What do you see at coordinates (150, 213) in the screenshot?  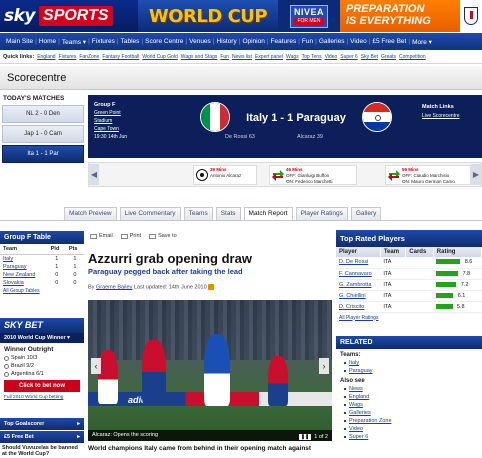 I see `tab-live-commentary: Live Commentary` at bounding box center [150, 213].